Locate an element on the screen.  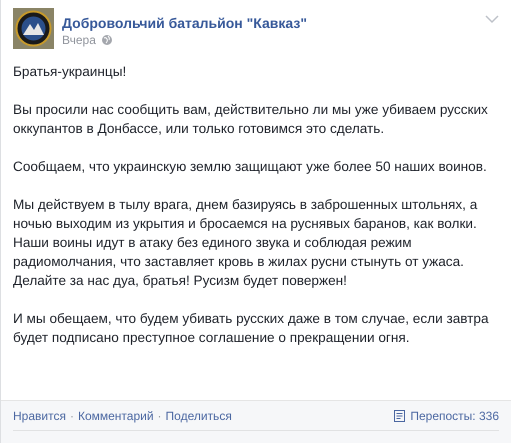
post-paragraph: Братья-украинцы! is located at coordinates (70, 72).